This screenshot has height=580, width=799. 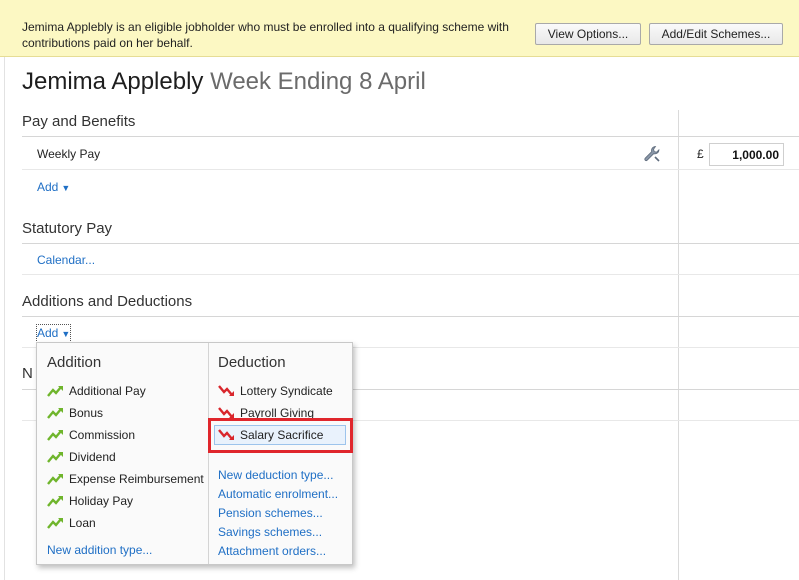 I want to click on page-title: Jemima Applebly Week Ending 8 April, so click(x=224, y=82).